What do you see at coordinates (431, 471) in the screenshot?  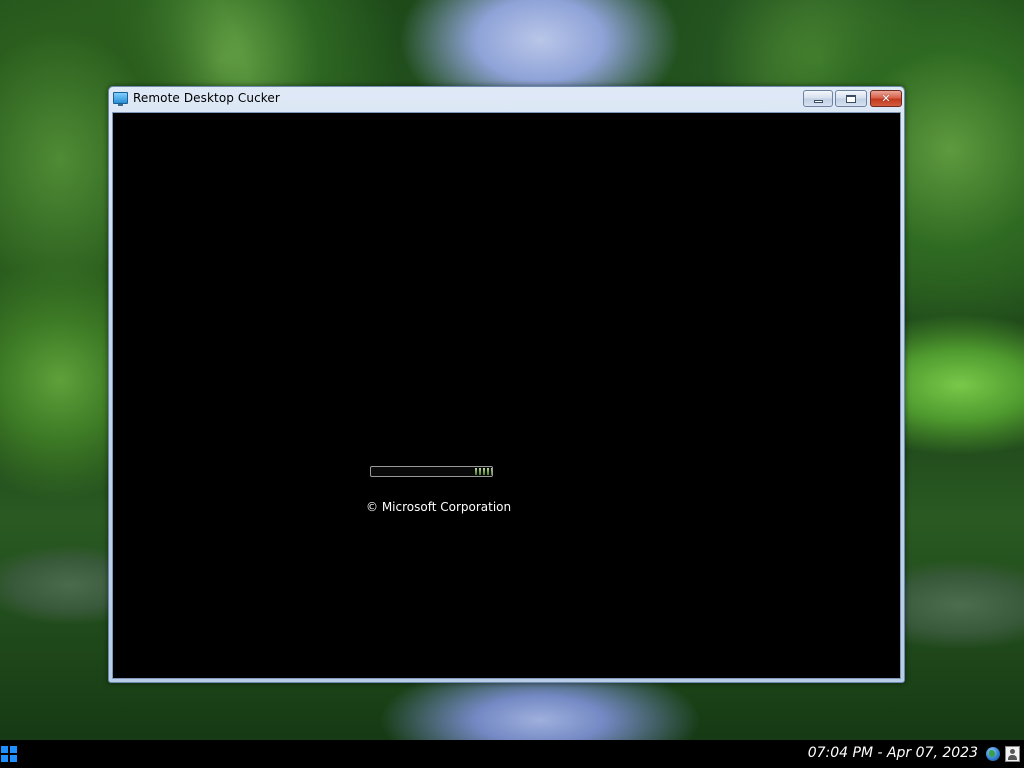 I see `boot-progress-bar` at bounding box center [431, 471].